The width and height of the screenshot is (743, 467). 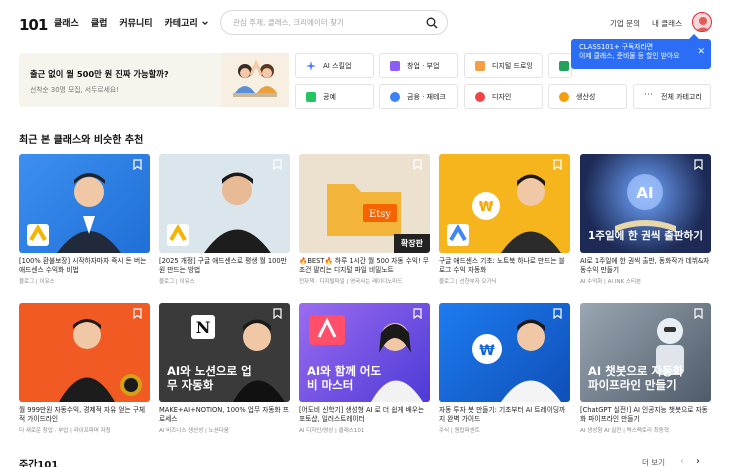 What do you see at coordinates (682, 461) in the screenshot?
I see `chevron-left-icon: ‹` at bounding box center [682, 461].